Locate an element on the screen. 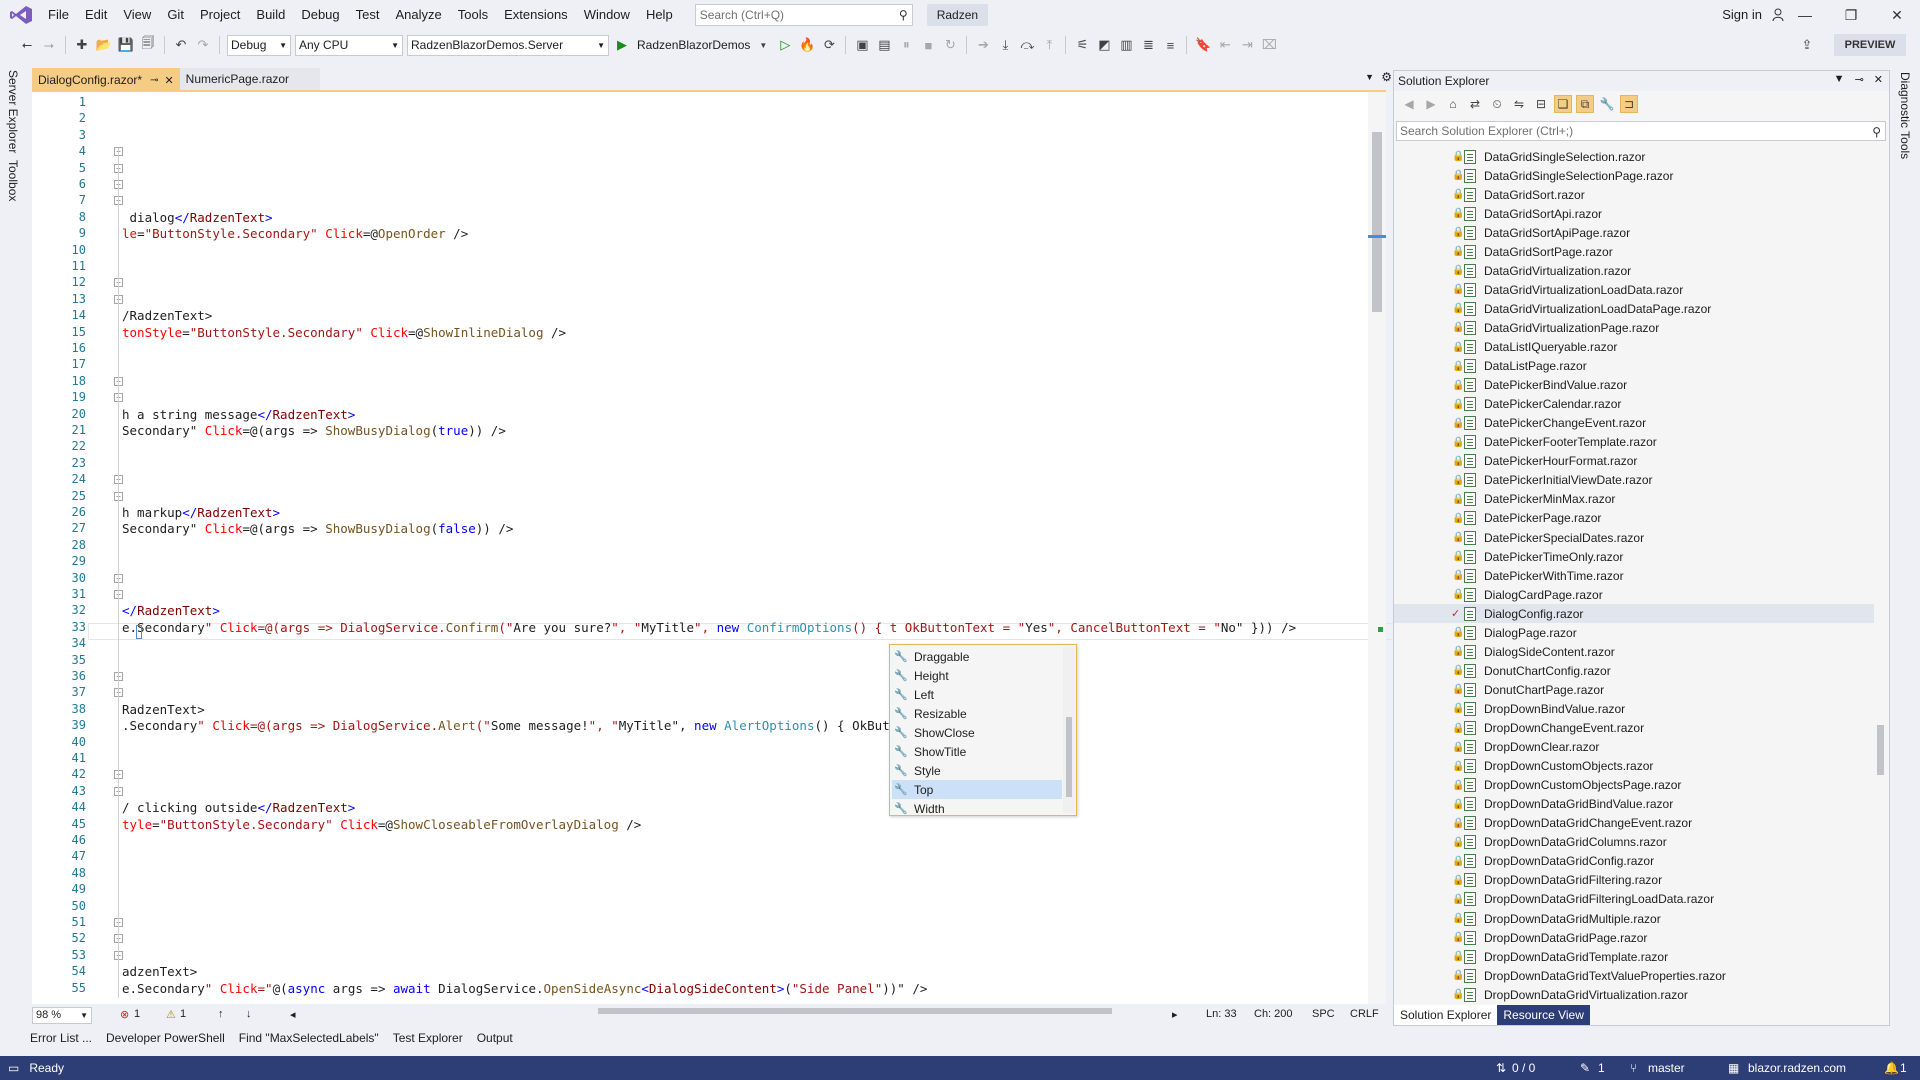 This screenshot has width=1920, height=1080. properties-icon: 🔧 is located at coordinates (1607, 104).